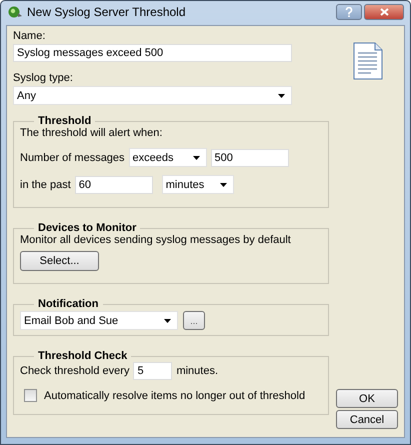 This screenshot has height=445, width=411. I want to click on dropdown: Any, so click(152, 95).